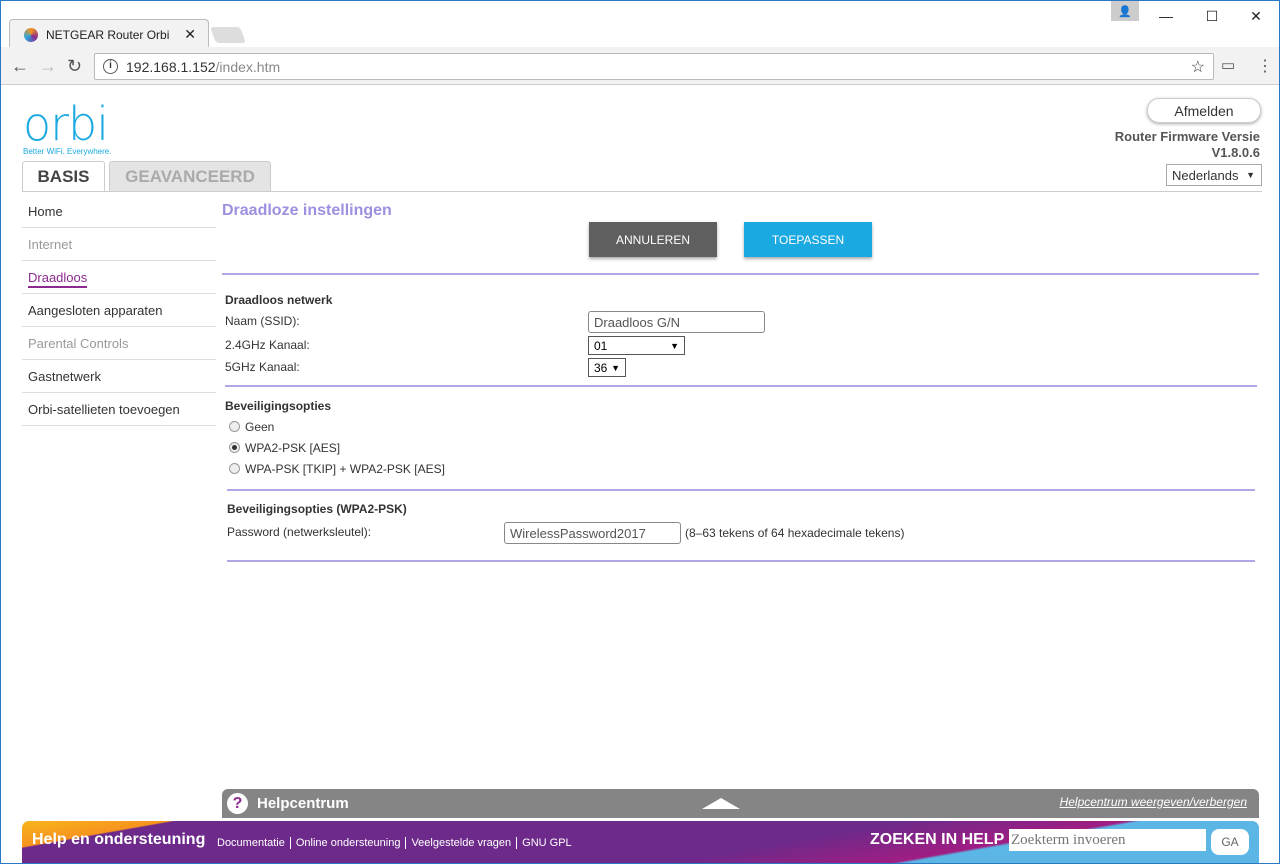 The image size is (1280, 864). I want to click on browser-tab: NETGEAR Router Orbi ✕, so click(109, 34).